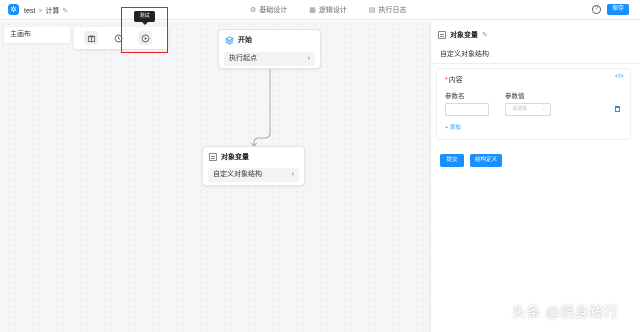 This screenshot has width=640, height=332. Describe the element at coordinates (243, 58) in the screenshot. I see `start-node-row-label: 执行起点` at that location.